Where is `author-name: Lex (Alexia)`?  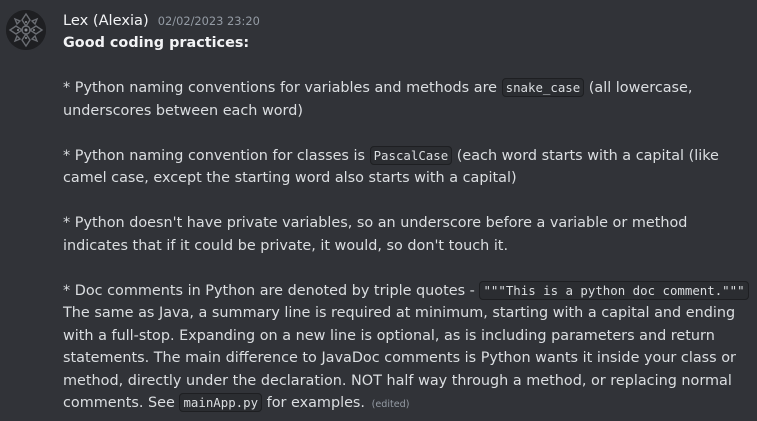
author-name: Lex (Alexia) is located at coordinates (106, 20).